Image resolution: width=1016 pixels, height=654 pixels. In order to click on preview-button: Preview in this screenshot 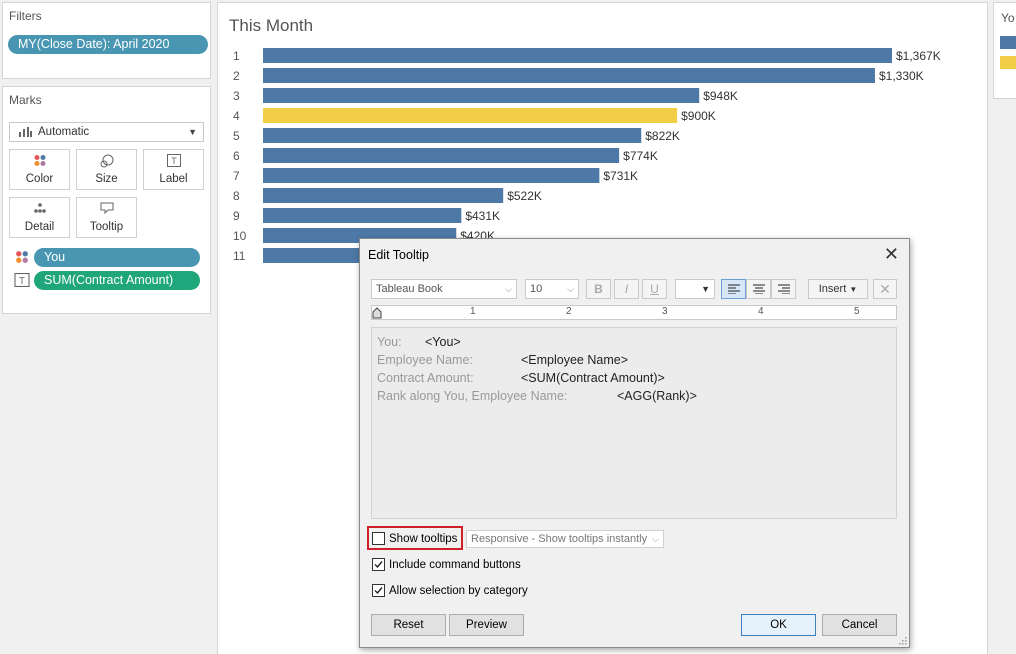, I will do `click(486, 625)`.